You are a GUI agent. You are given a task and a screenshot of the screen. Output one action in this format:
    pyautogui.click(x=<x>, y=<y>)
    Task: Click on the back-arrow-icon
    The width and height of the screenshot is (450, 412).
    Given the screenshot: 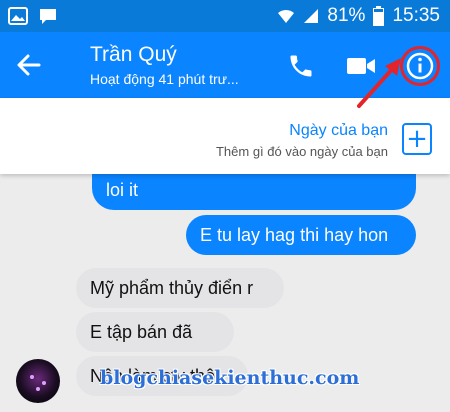 What is the action you would take?
    pyautogui.click(x=29, y=65)
    